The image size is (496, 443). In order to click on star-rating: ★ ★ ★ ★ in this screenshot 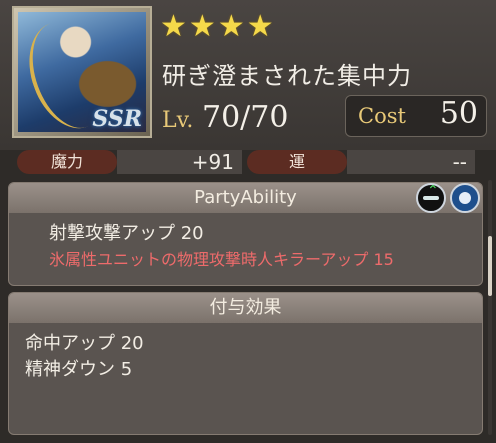, I will do `click(217, 27)`.